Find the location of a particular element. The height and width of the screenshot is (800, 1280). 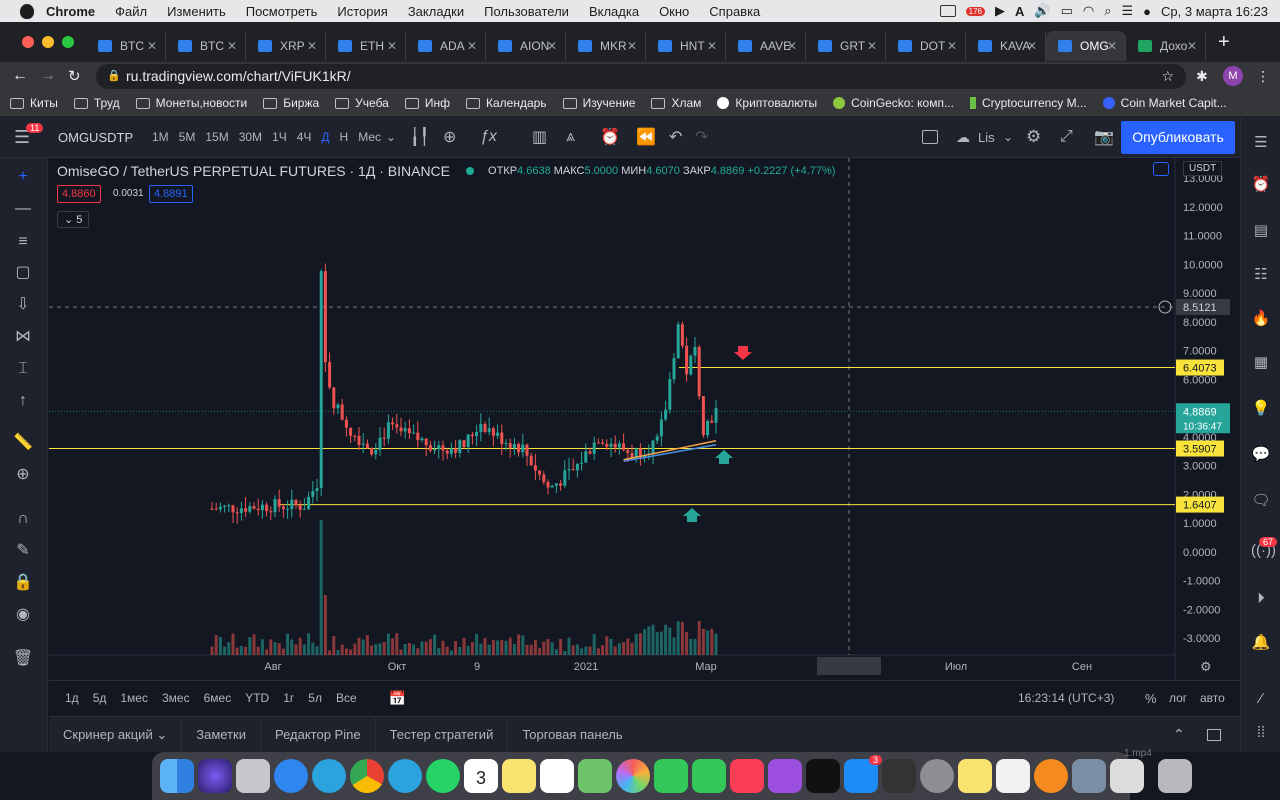

siri-app-icon is located at coordinates (215, 776).